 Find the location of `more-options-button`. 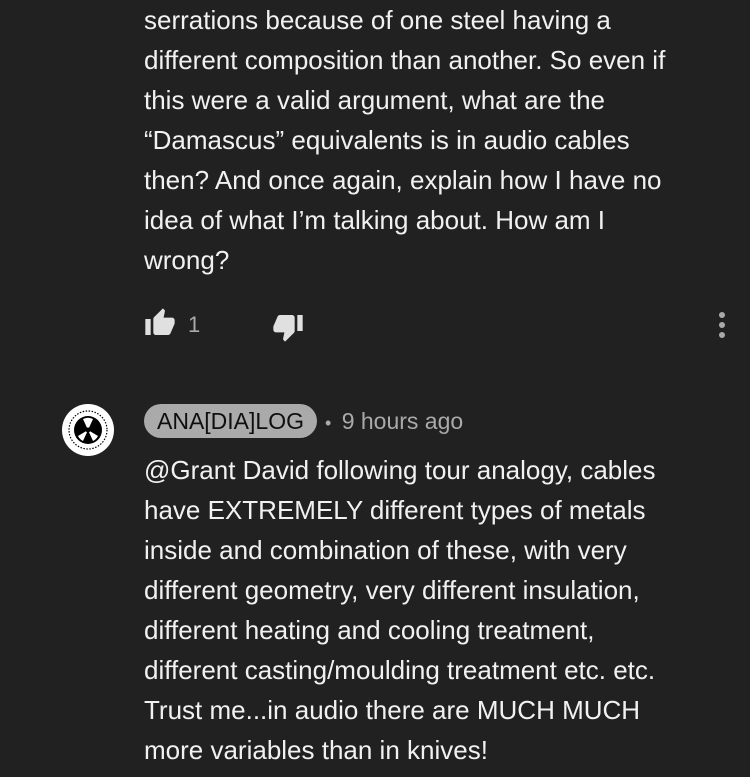

more-options-button is located at coordinates (722, 326).